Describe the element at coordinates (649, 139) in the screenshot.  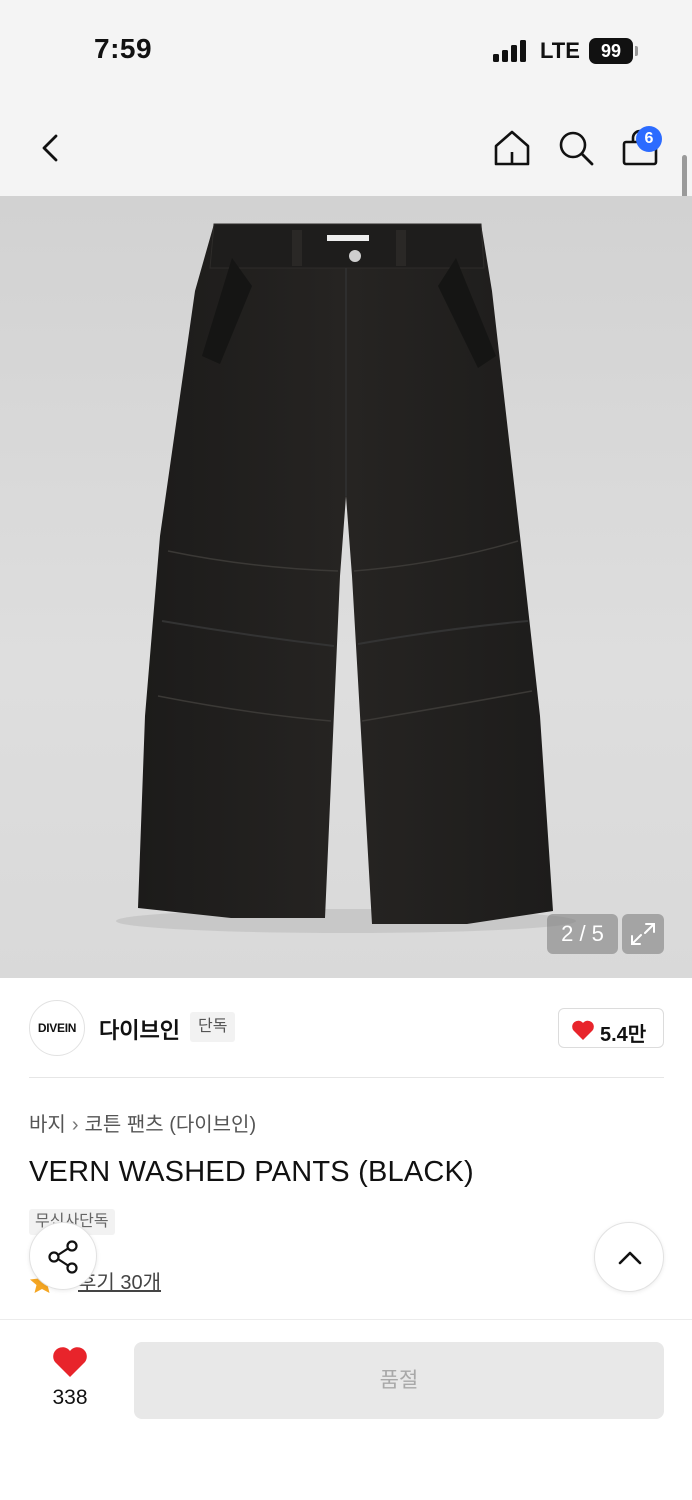
I see `cart-count-badge: 6` at that location.